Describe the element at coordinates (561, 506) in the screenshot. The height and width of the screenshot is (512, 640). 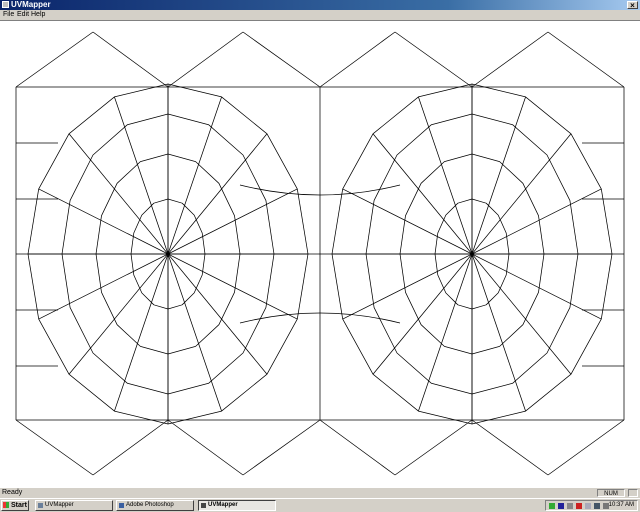
I see `network-icon` at that location.